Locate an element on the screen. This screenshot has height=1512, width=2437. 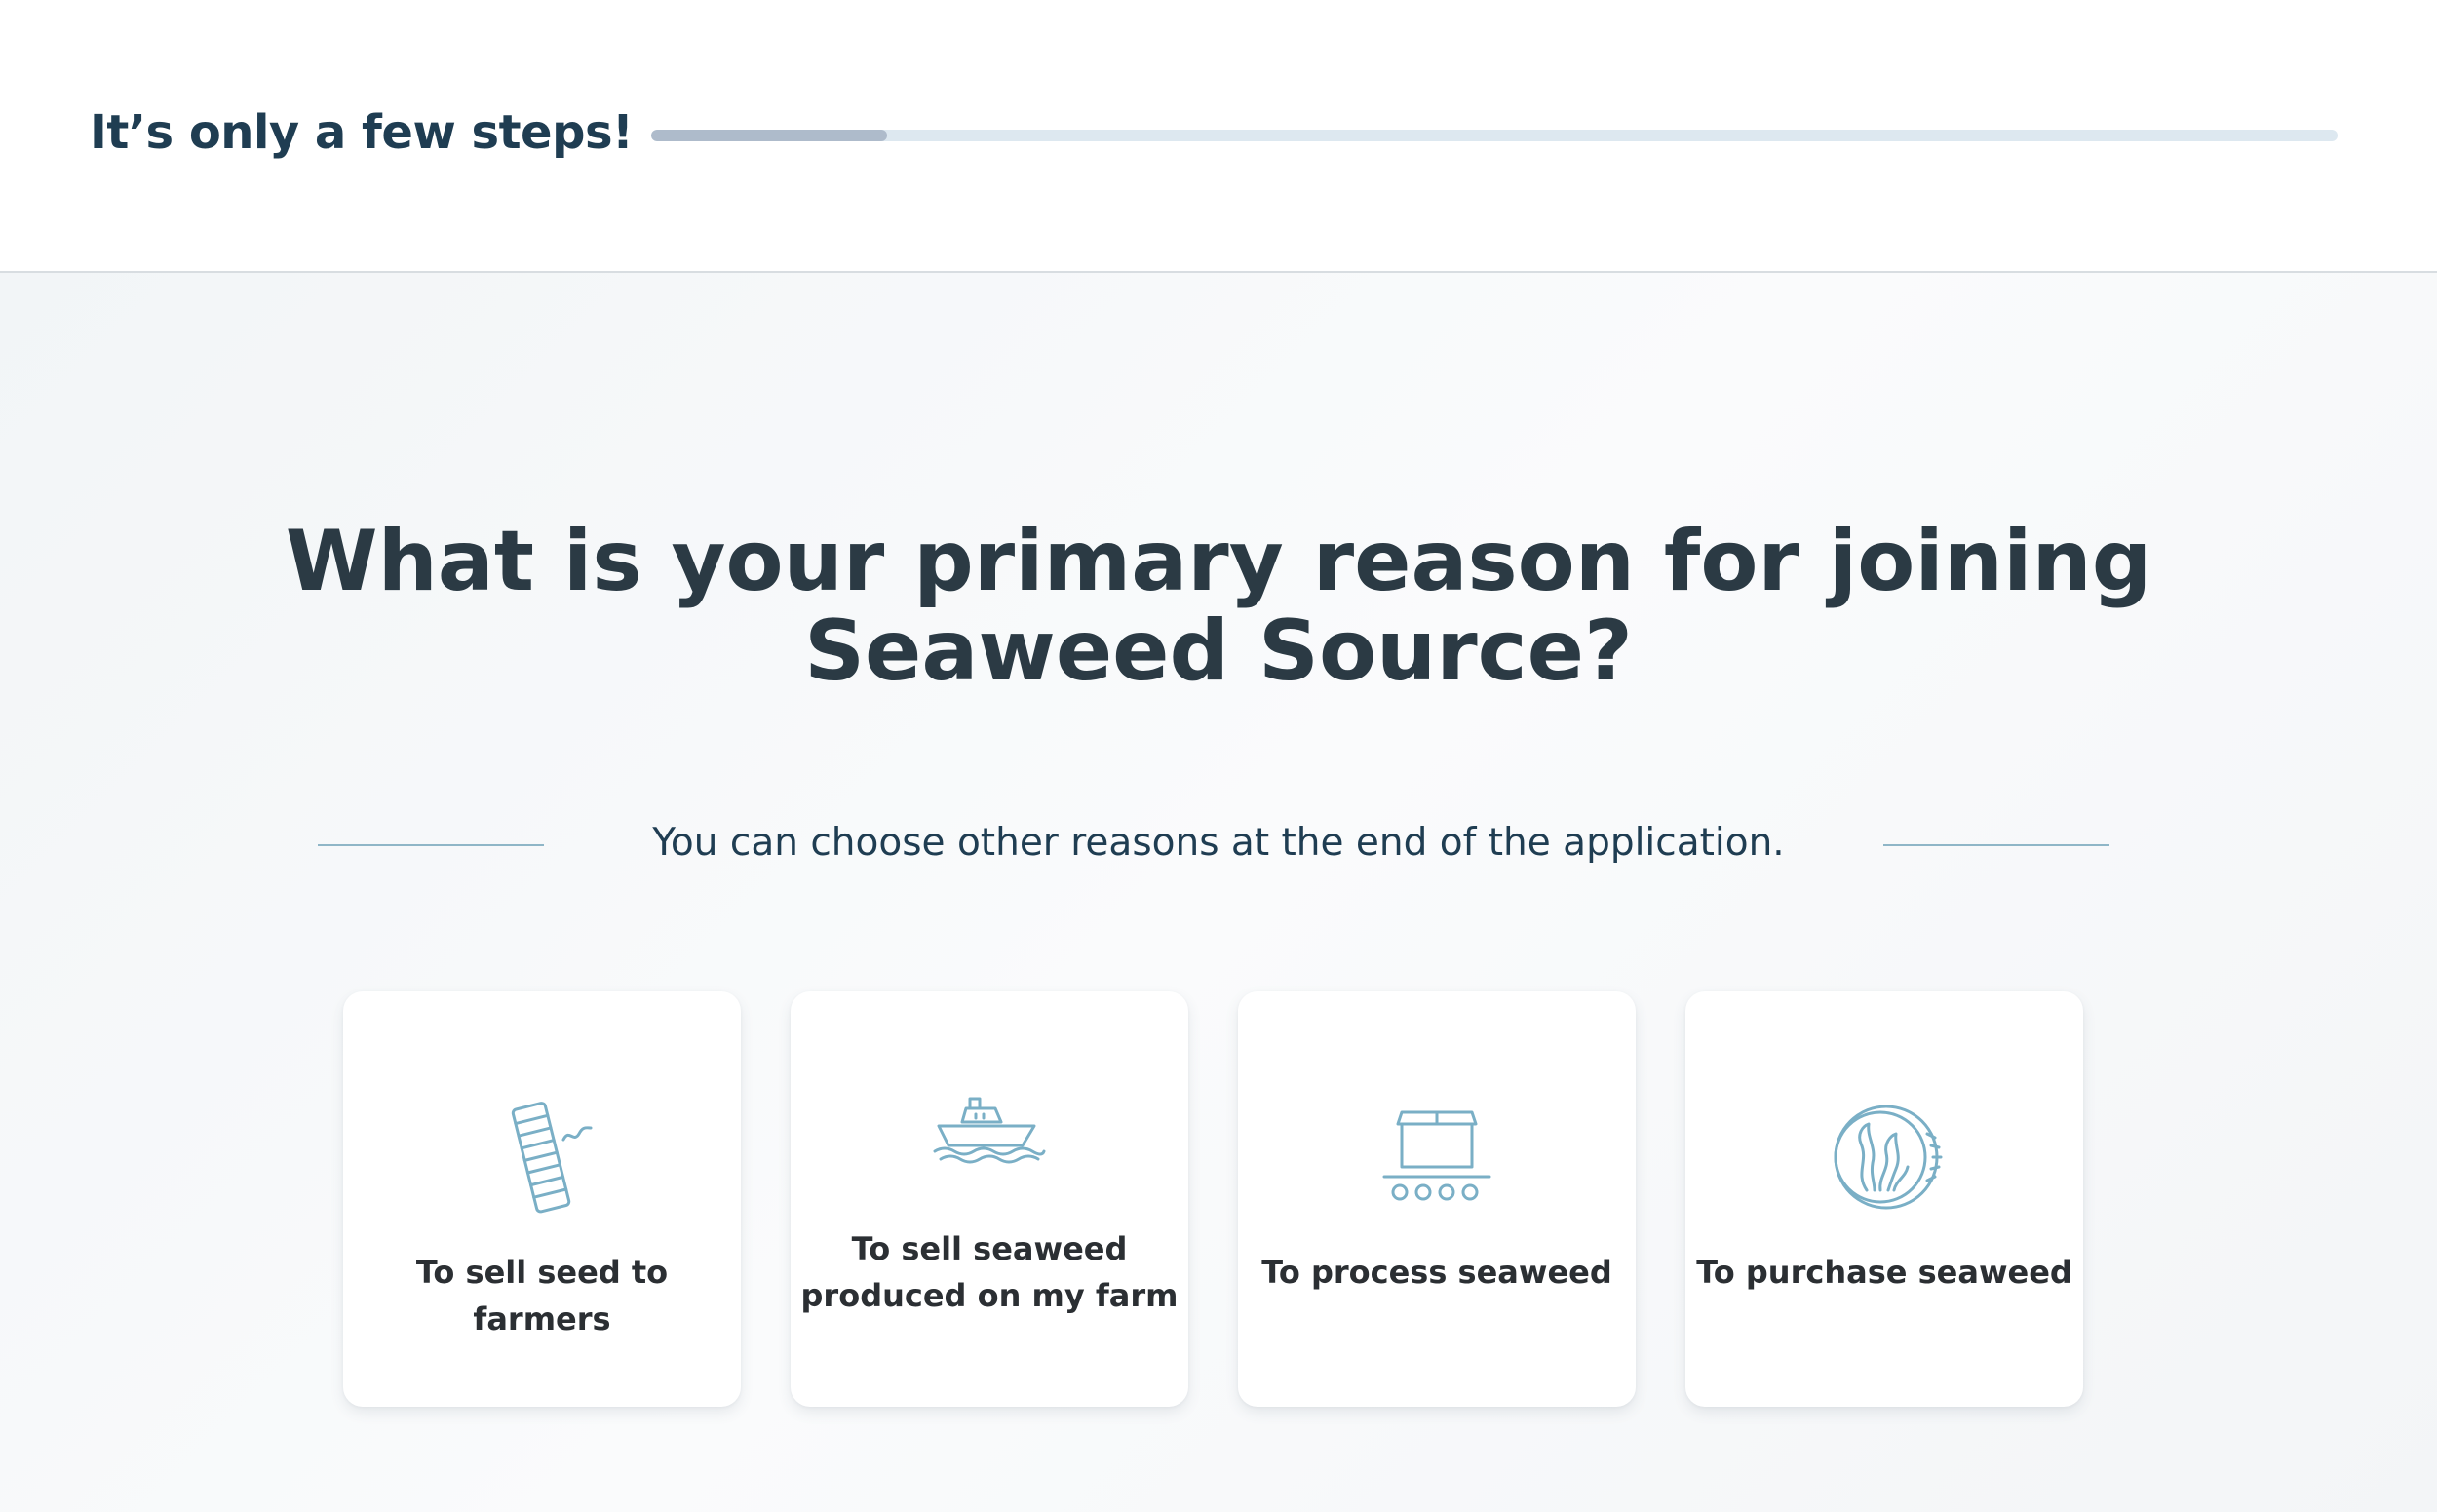
progress-bar is located at coordinates (1495, 135).